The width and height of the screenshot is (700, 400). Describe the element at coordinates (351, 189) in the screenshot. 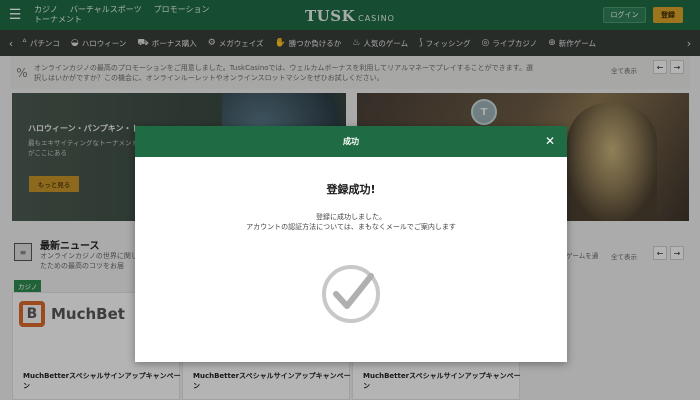

I see `modal-heading: 登録成功!` at that location.